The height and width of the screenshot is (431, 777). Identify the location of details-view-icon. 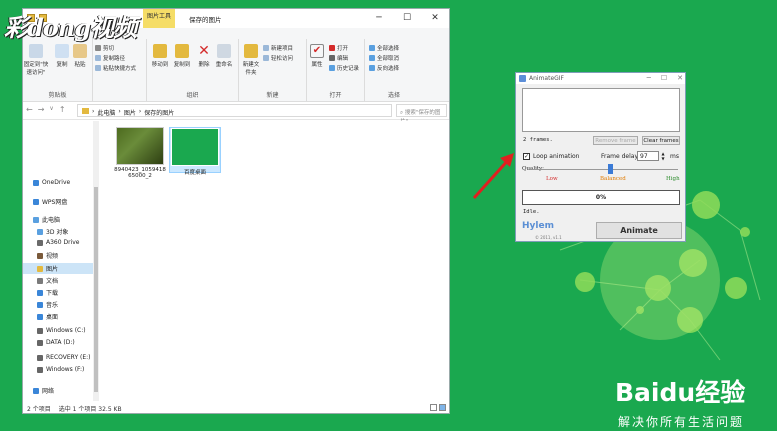
(433, 407).